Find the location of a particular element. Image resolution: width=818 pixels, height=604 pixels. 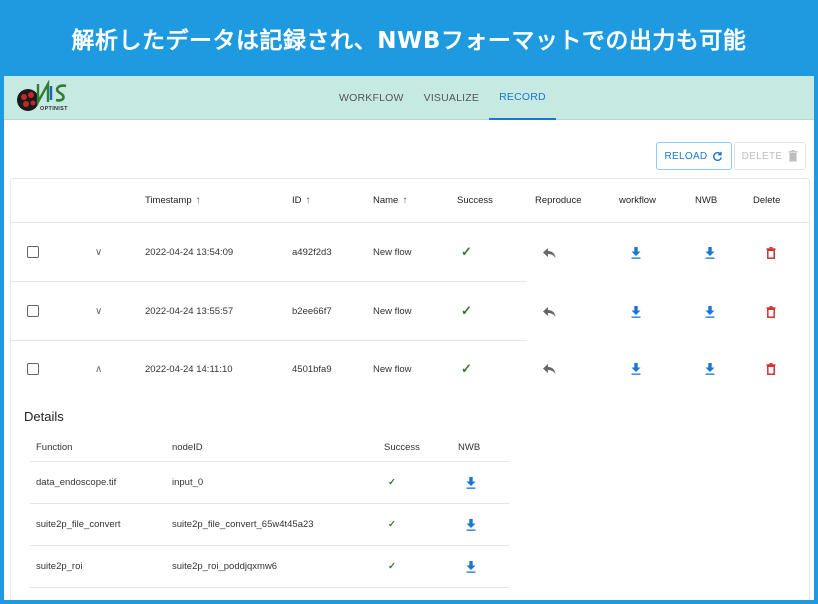

details-function: suite2p_roi is located at coordinates (59, 566).